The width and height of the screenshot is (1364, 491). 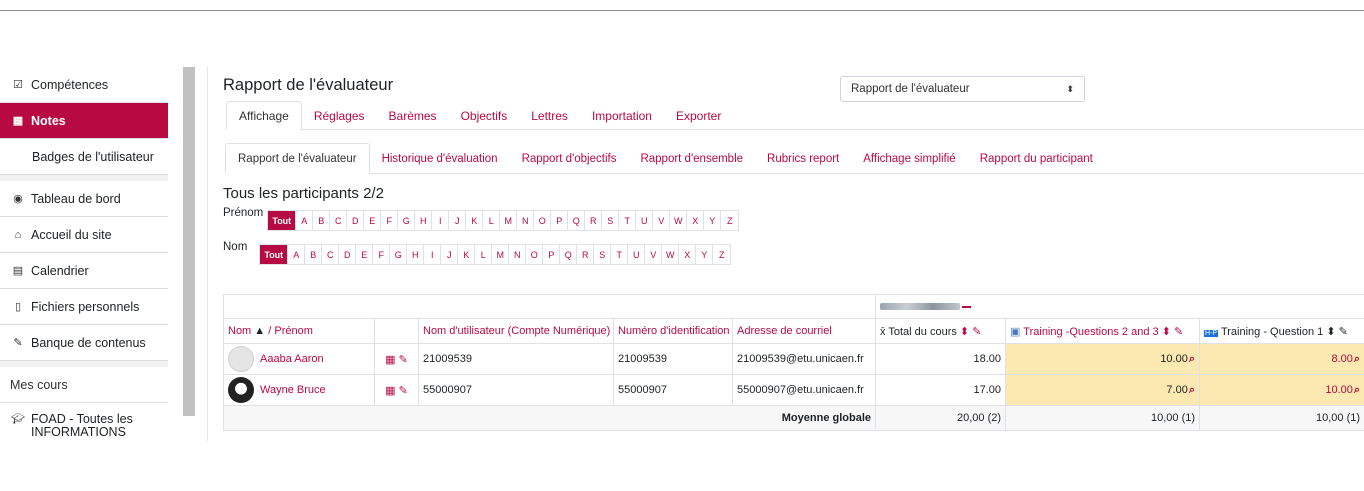 What do you see at coordinates (339, 115) in the screenshot?
I see `tab-reglages: Réglages` at bounding box center [339, 115].